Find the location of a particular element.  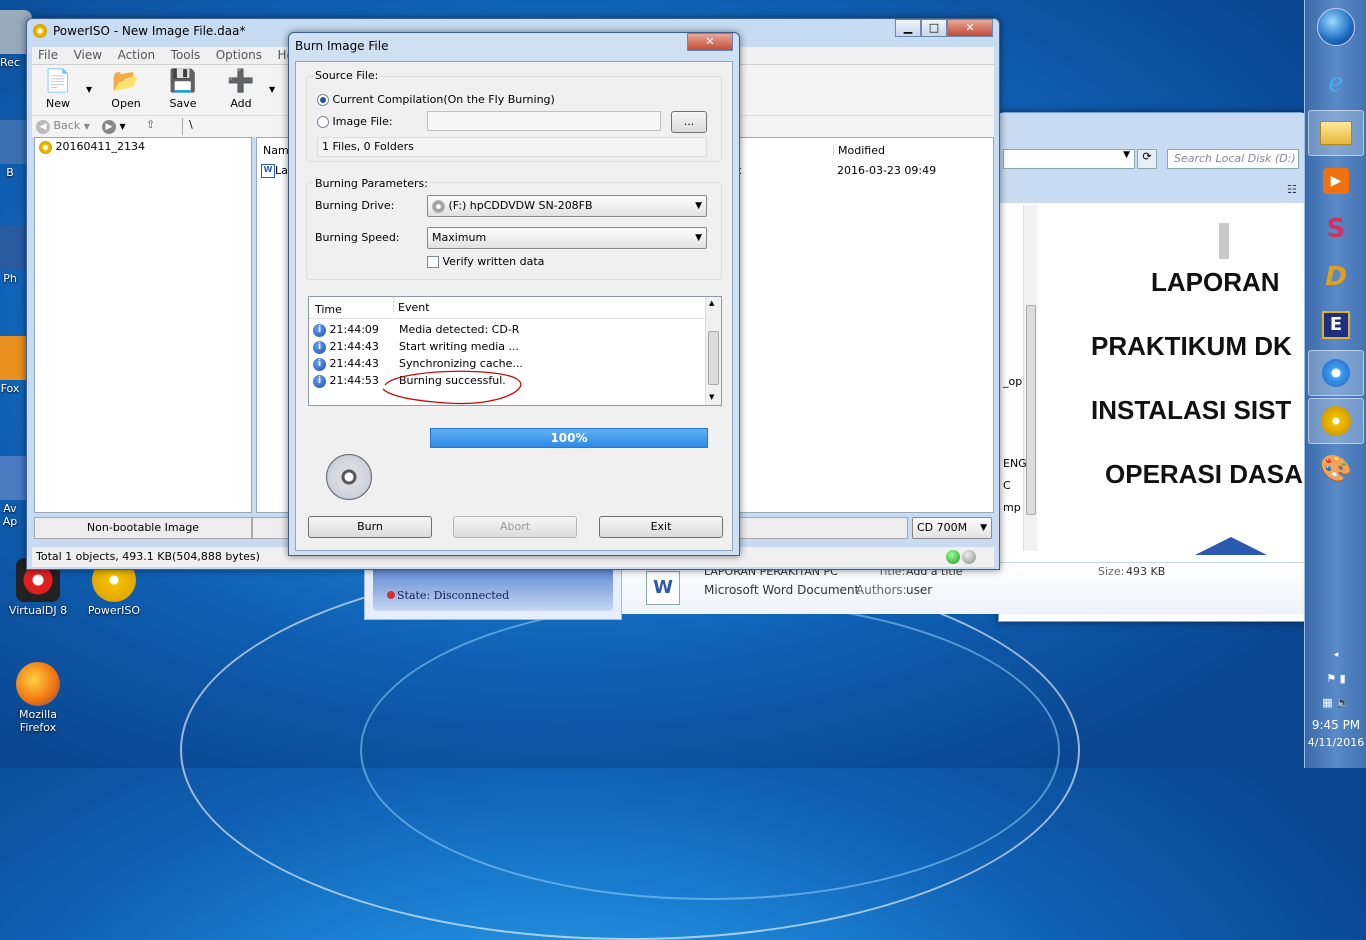

doc-line: INSTALASI SIST is located at coordinates (1191, 410).